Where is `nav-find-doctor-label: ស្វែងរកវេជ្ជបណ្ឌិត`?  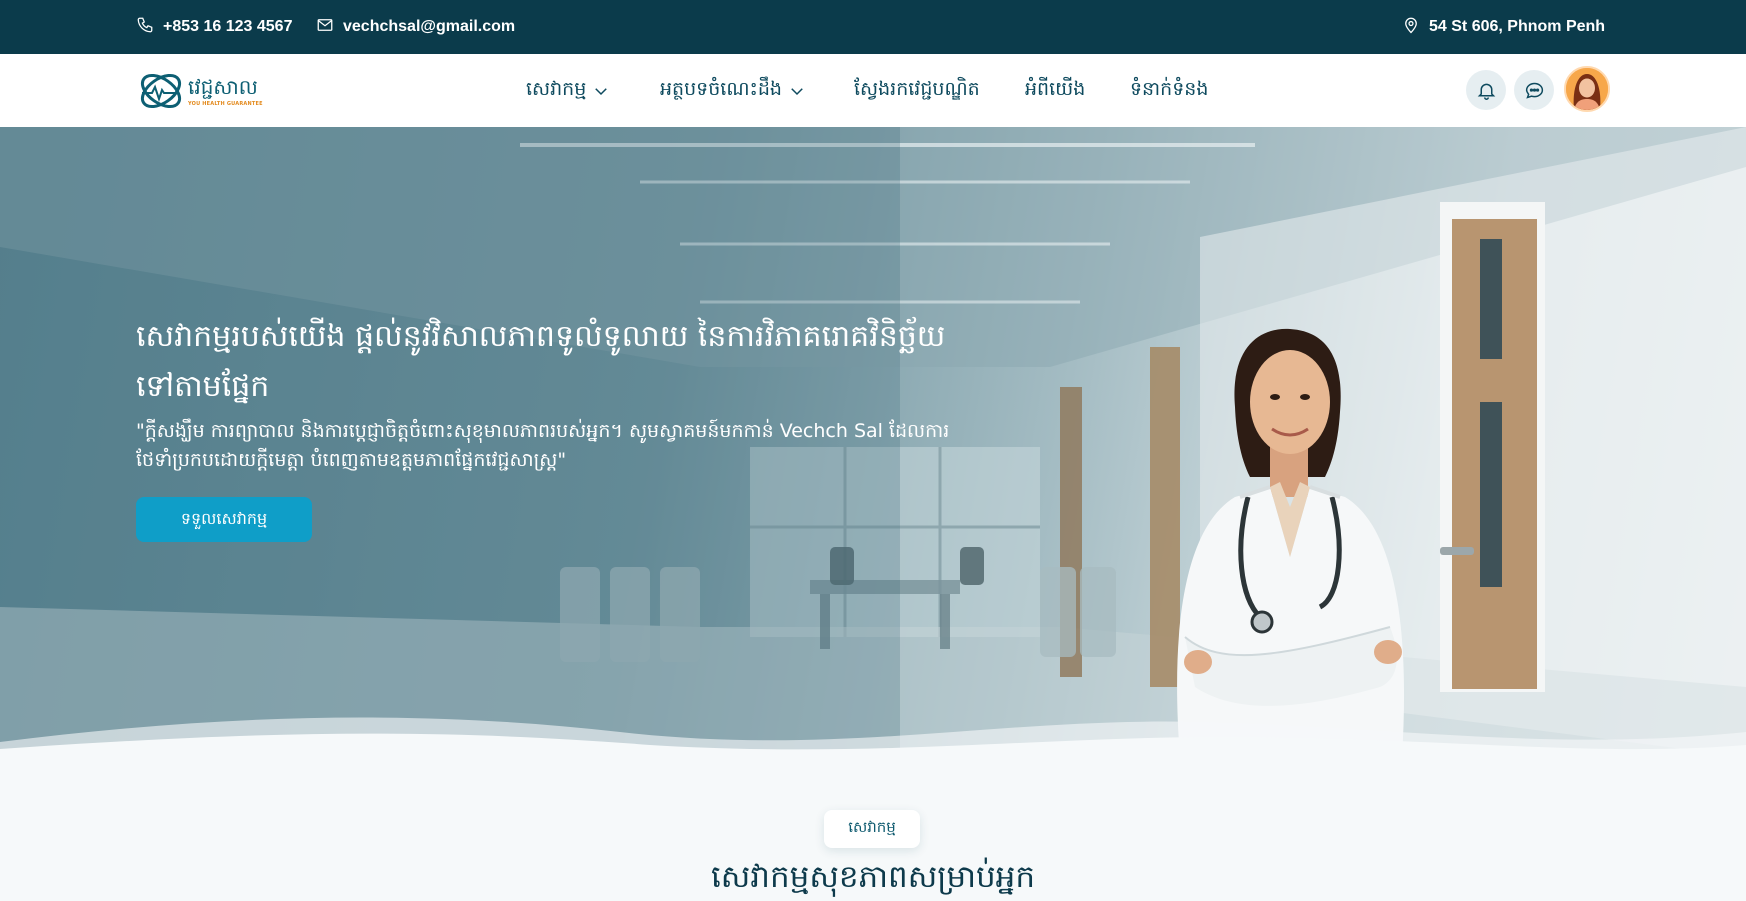 nav-find-doctor-label: ស្វែងរកវេជ្ជបណ្ឌិត is located at coordinates (917, 89).